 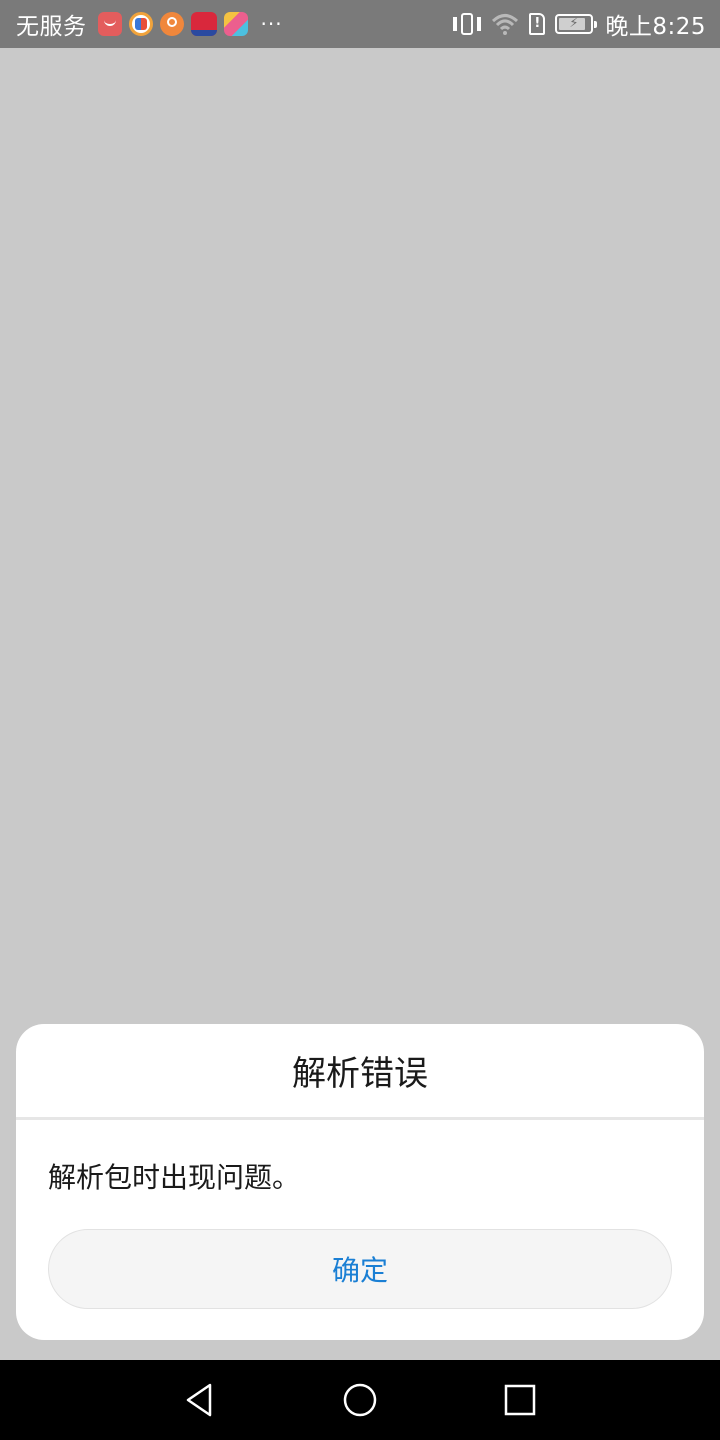 What do you see at coordinates (171, 24) in the screenshot?
I see `orange-app-icon` at bounding box center [171, 24].